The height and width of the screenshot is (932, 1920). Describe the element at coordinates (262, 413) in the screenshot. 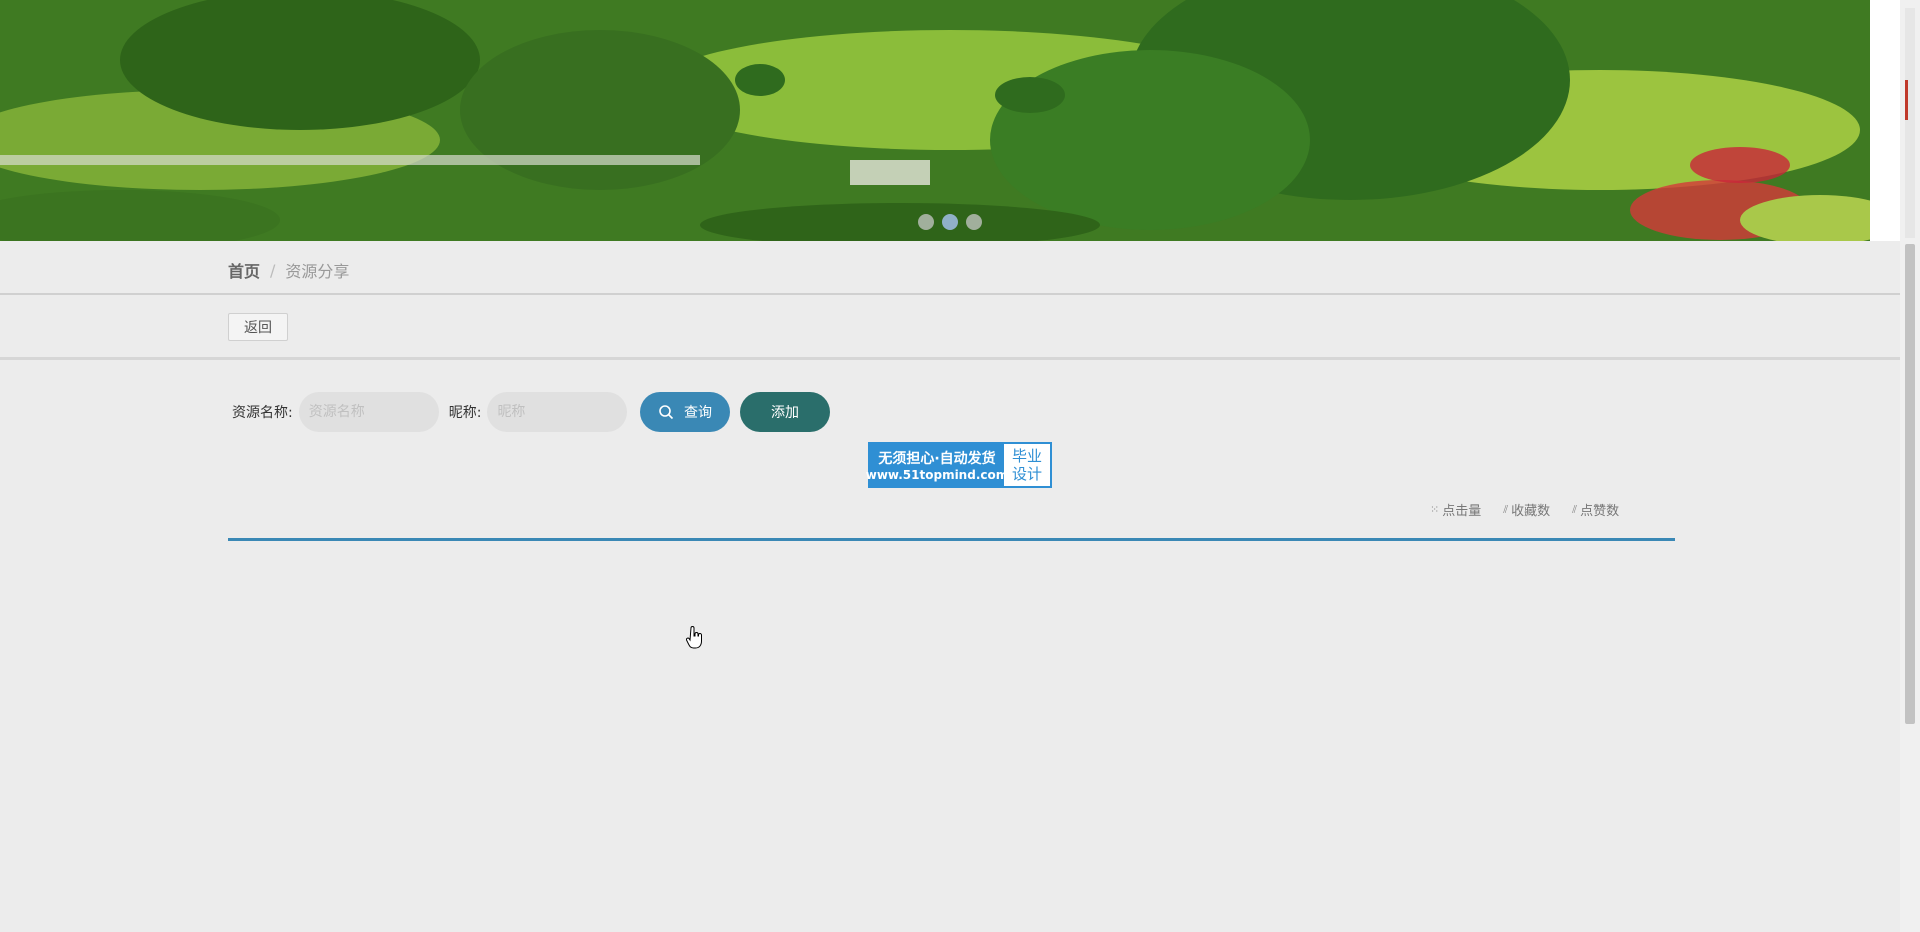

I see `resource-name-label: 资源名称:` at that location.